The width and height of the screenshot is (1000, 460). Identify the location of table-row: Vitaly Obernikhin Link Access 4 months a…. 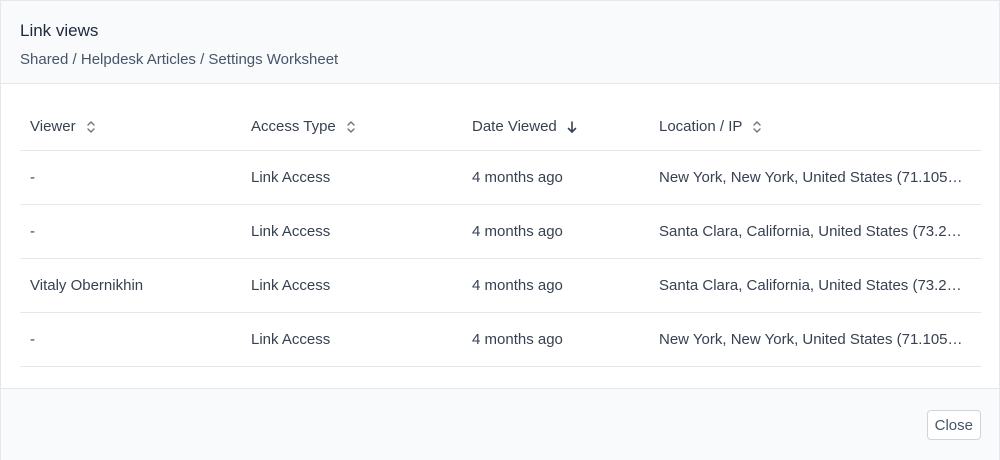
(500, 286).